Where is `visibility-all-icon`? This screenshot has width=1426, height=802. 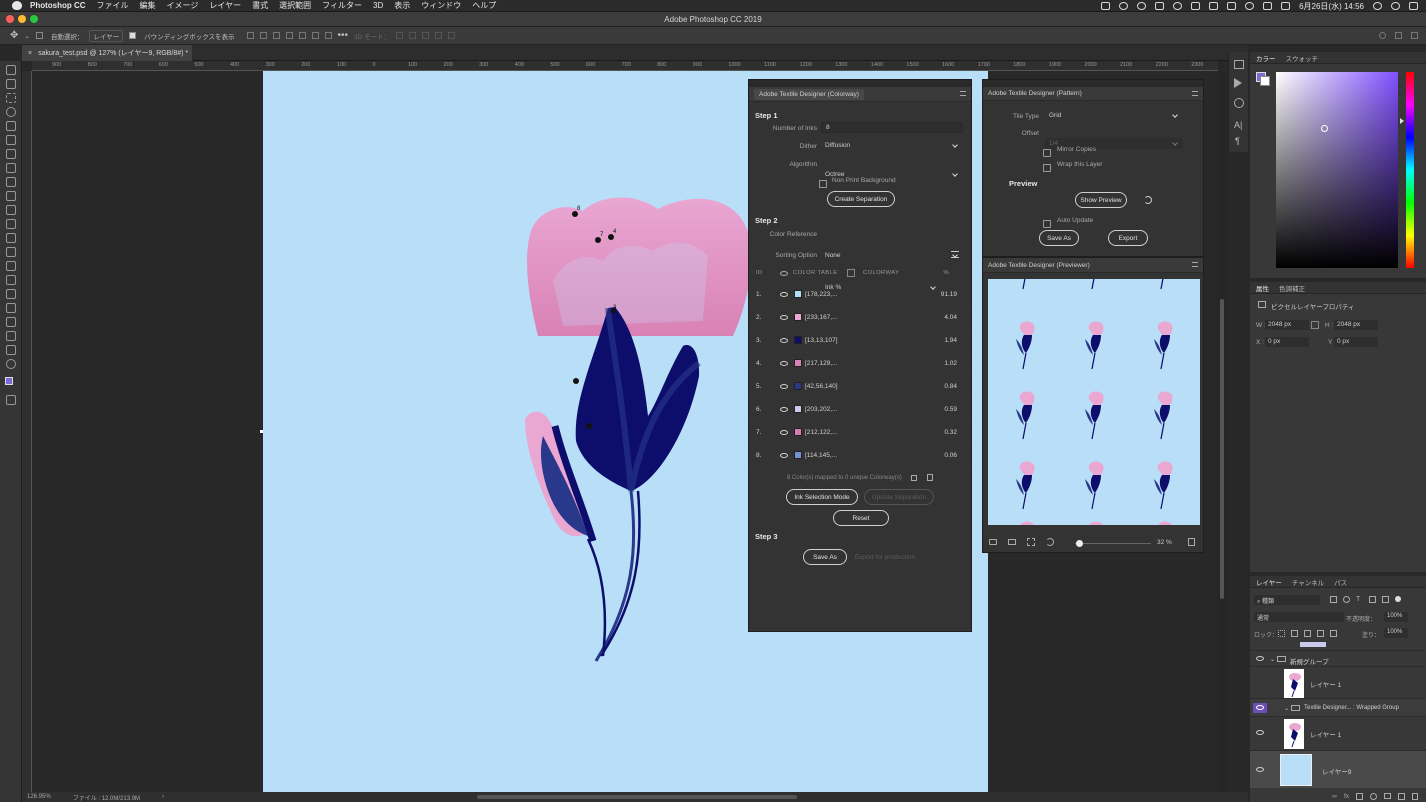
visibility-all-icon is located at coordinates (784, 273).